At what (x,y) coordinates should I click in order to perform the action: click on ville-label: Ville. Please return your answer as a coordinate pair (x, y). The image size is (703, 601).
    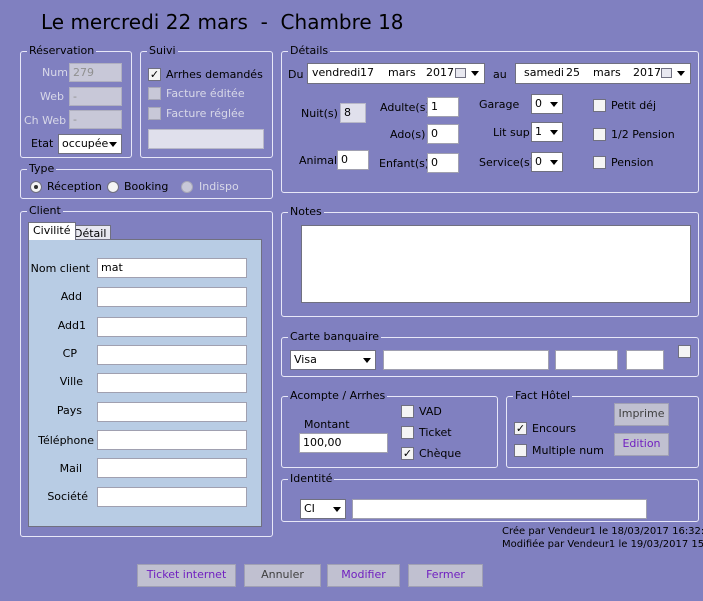
    Looking at the image, I should click on (71, 381).